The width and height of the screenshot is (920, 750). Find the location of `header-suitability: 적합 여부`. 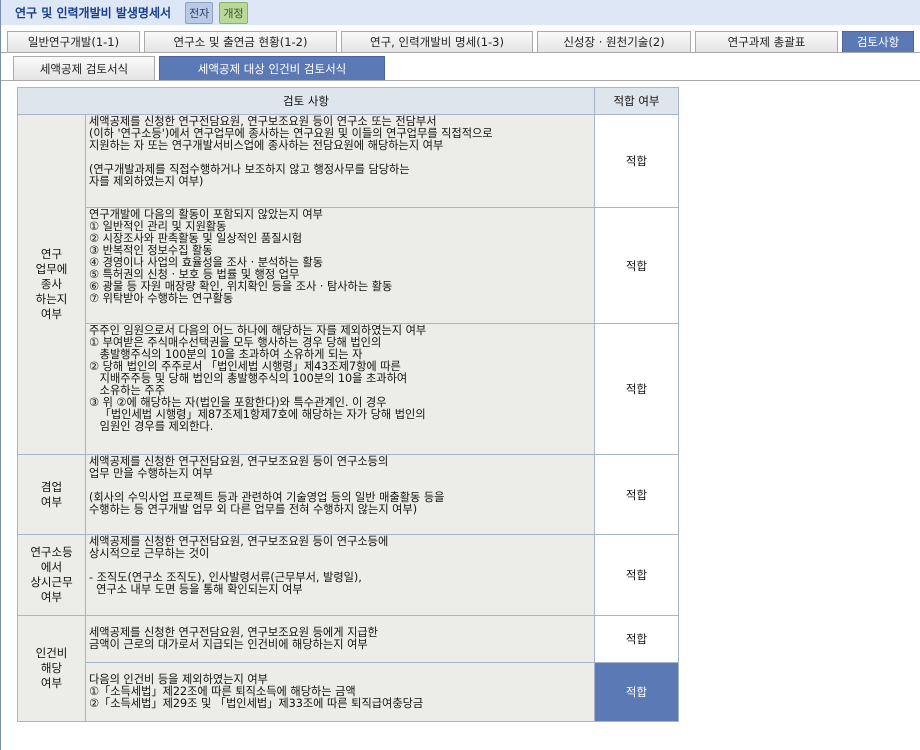

header-suitability: 적합 여부 is located at coordinates (637, 101).